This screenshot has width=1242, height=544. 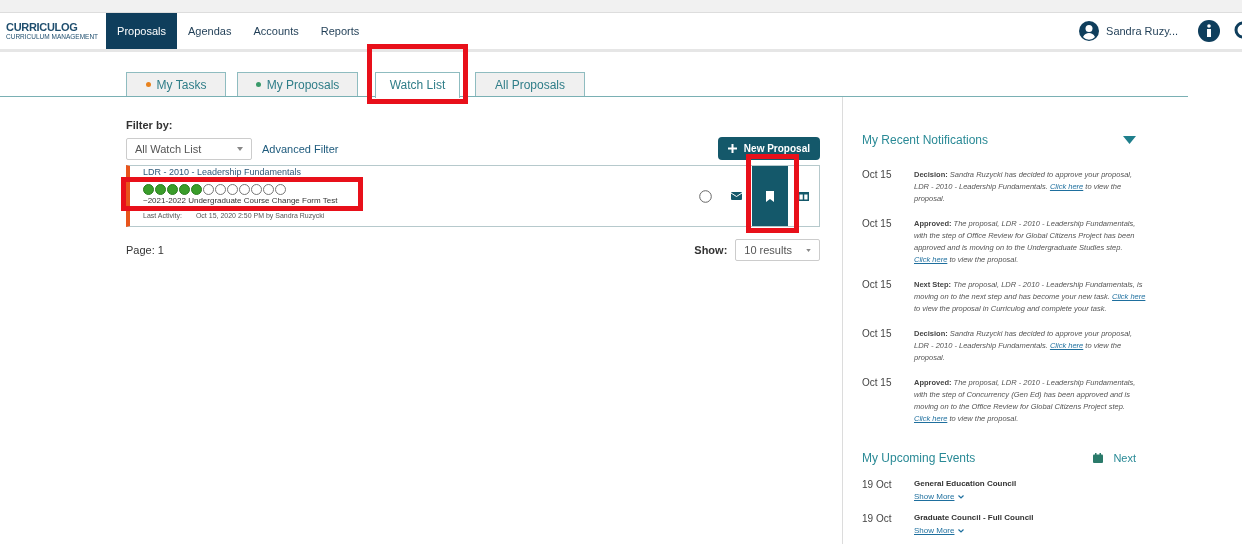 I want to click on notifications-heading: My Recent Notifications, so click(x=925, y=140).